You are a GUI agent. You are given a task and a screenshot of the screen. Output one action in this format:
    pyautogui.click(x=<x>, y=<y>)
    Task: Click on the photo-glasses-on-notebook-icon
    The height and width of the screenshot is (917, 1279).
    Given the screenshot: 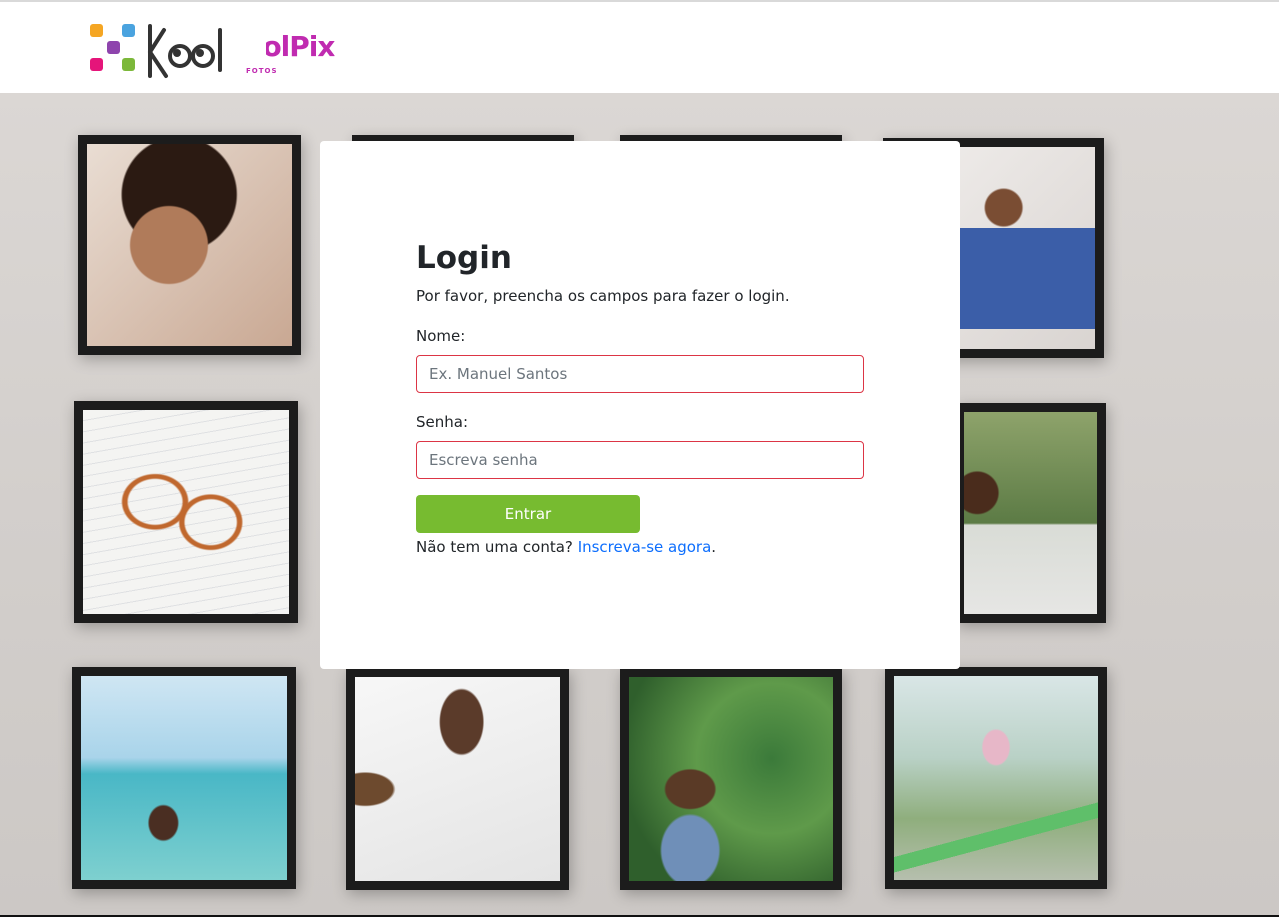 What is the action you would take?
    pyautogui.click(x=186, y=512)
    